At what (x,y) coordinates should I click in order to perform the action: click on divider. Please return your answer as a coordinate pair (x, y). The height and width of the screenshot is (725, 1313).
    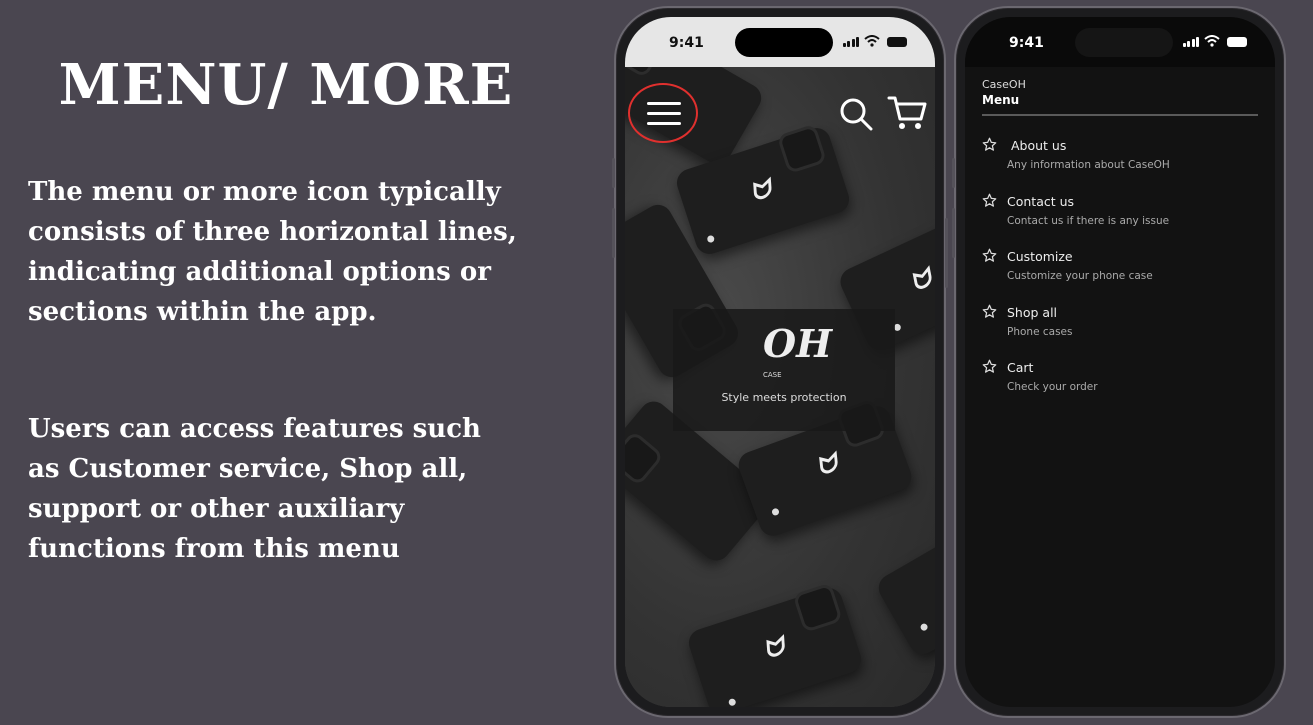
    Looking at the image, I should click on (1120, 115).